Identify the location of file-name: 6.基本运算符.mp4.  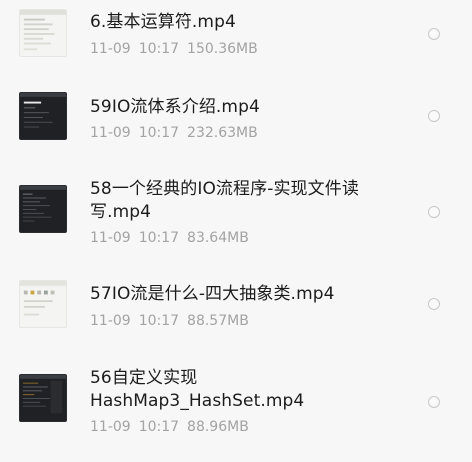
(163, 22).